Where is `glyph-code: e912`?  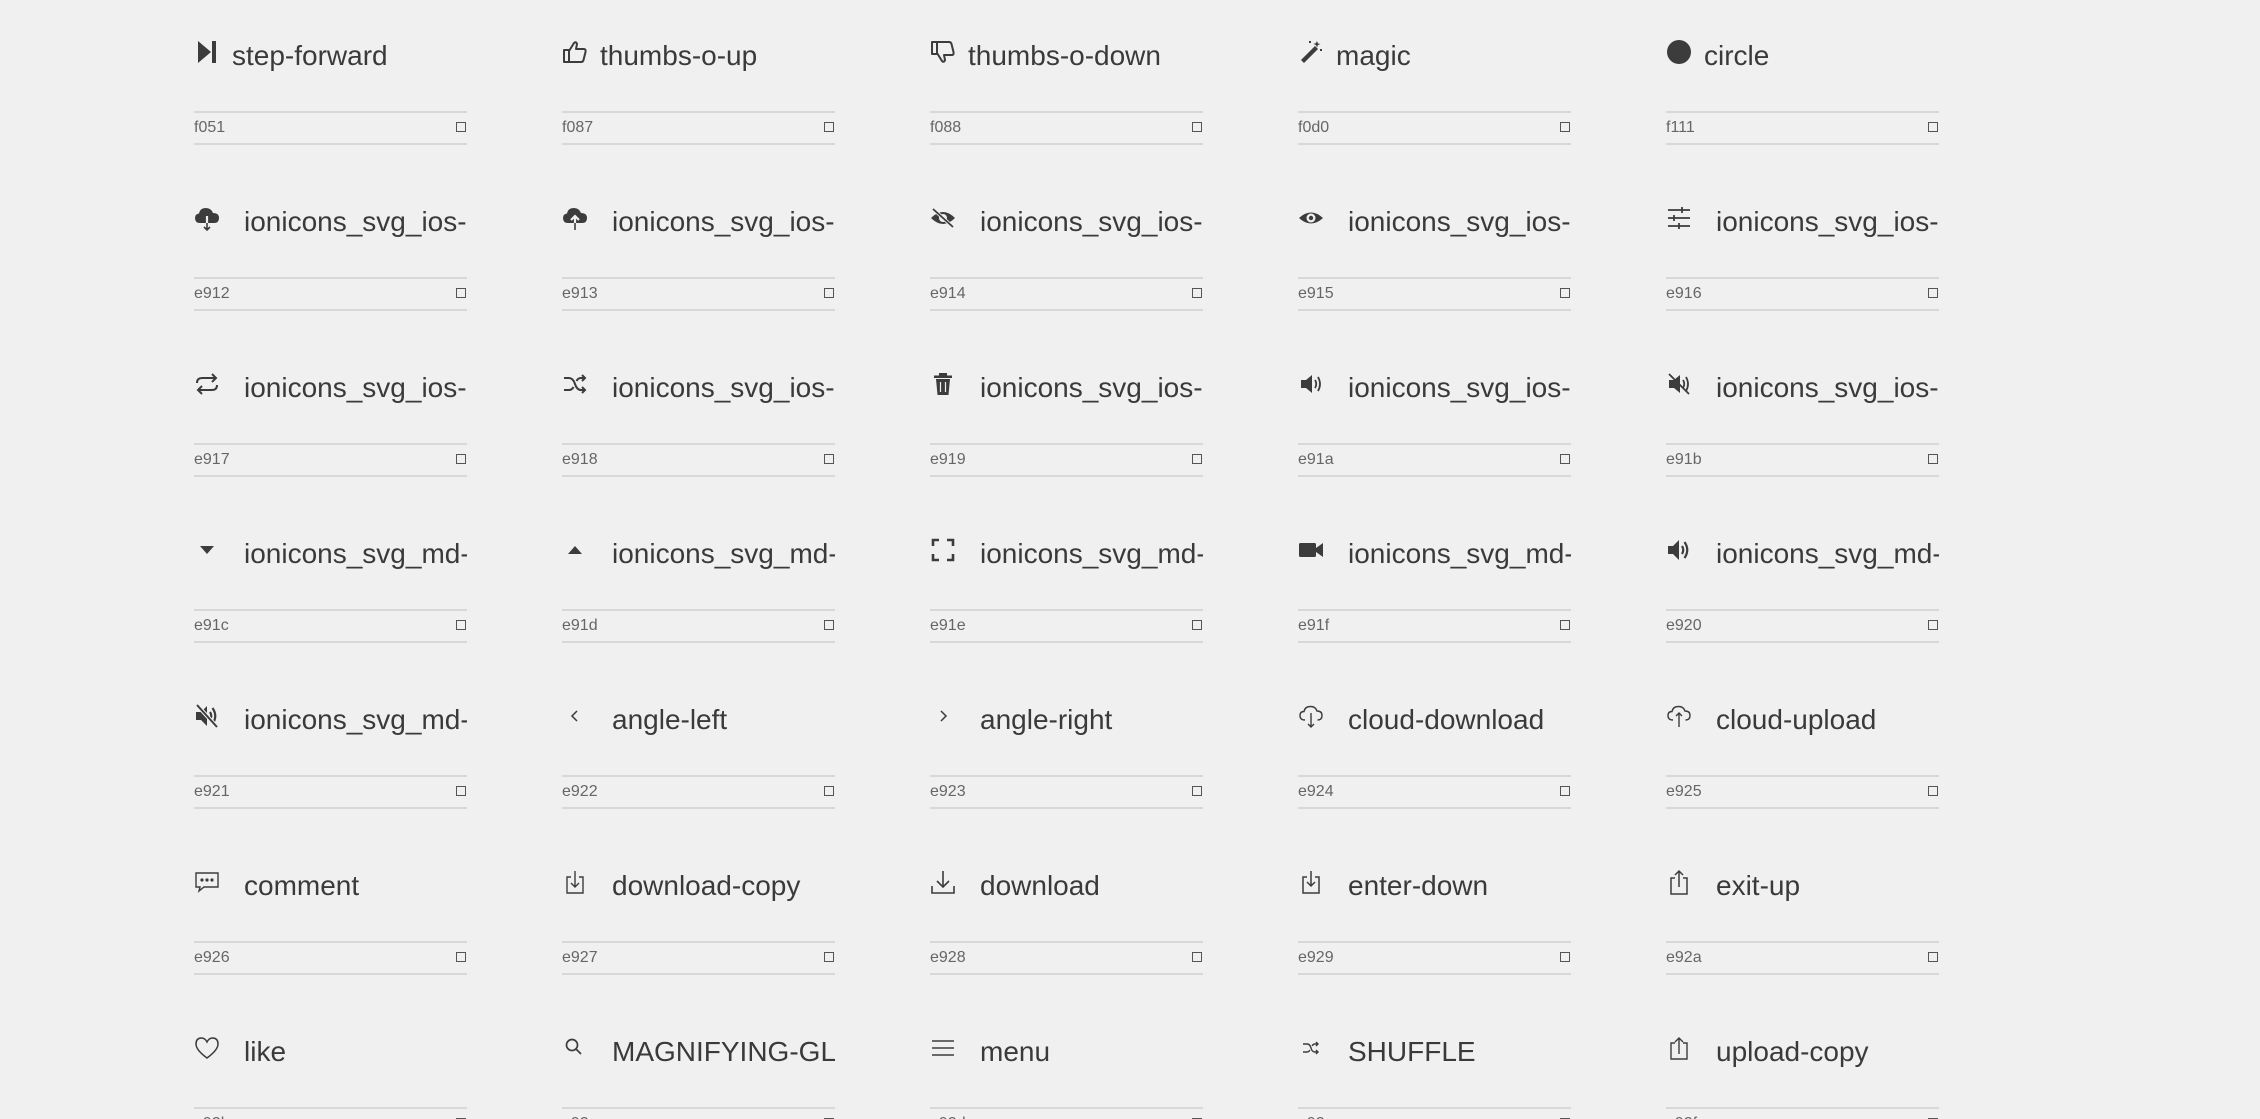 glyph-code: e912 is located at coordinates (212, 293).